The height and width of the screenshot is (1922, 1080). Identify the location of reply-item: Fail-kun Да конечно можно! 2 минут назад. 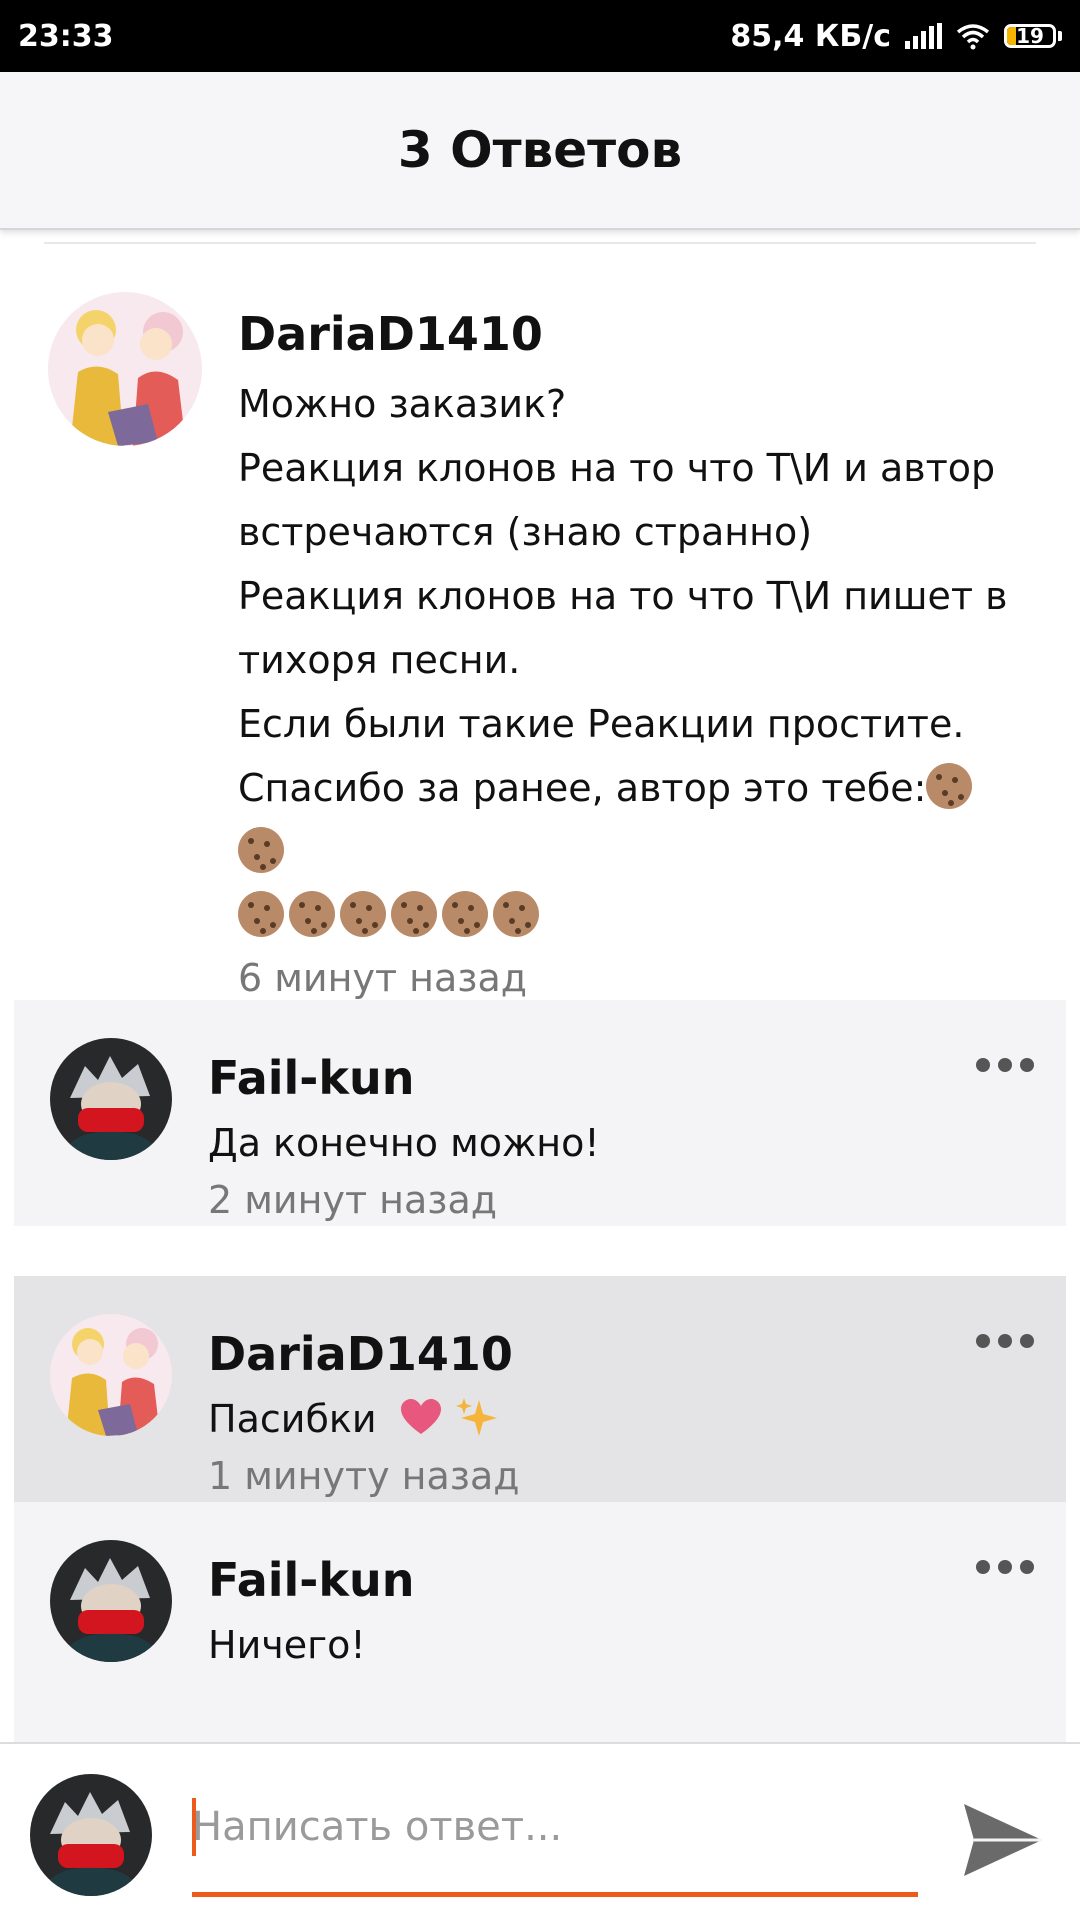
(540, 1113).